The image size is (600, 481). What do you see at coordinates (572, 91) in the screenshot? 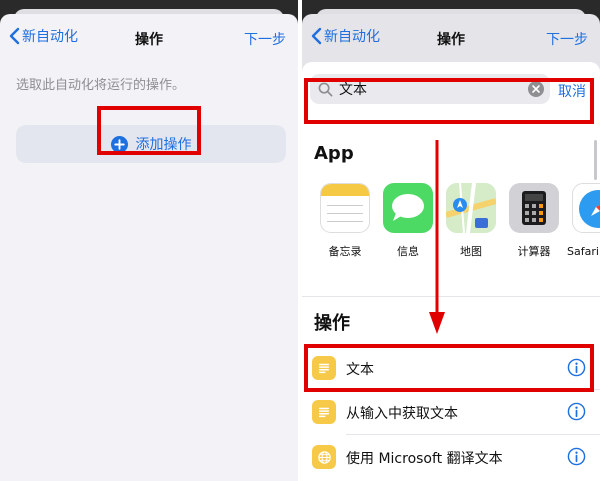
I see `cancel-button: 取消` at bounding box center [572, 91].